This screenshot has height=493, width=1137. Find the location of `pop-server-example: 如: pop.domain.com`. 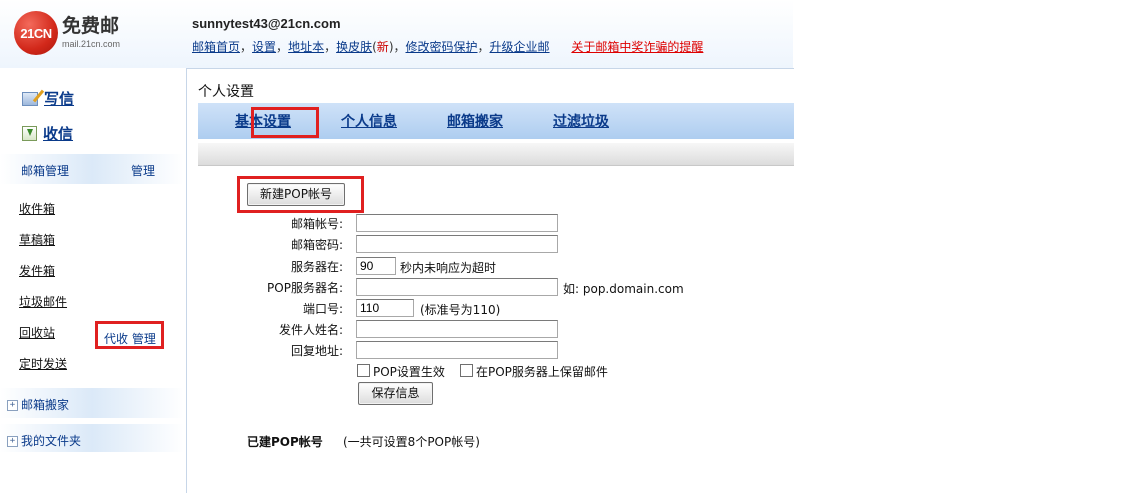

pop-server-example: 如: pop.domain.com is located at coordinates (623, 289).